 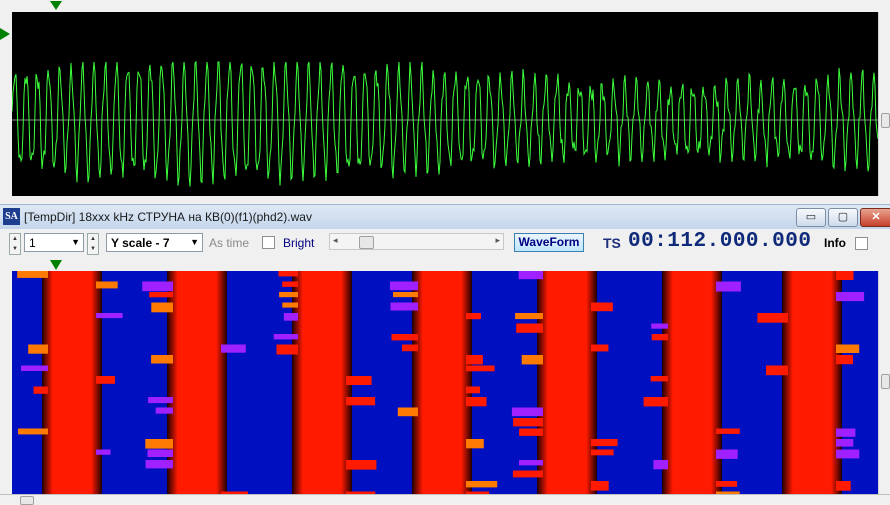 I want to click on info-label: Info, so click(x=835, y=243).